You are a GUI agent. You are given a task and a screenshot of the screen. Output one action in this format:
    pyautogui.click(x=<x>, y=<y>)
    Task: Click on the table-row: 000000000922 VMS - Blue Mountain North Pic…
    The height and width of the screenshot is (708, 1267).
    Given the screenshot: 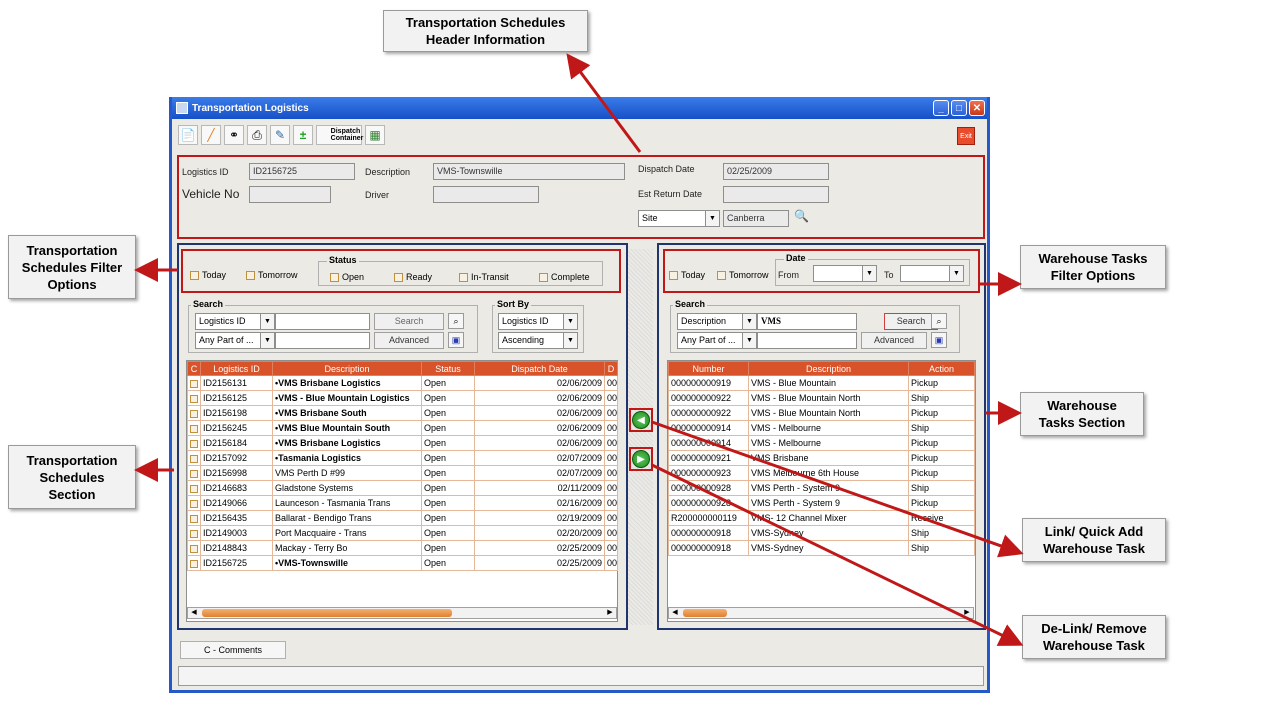 What is the action you would take?
    pyautogui.click(x=821, y=413)
    